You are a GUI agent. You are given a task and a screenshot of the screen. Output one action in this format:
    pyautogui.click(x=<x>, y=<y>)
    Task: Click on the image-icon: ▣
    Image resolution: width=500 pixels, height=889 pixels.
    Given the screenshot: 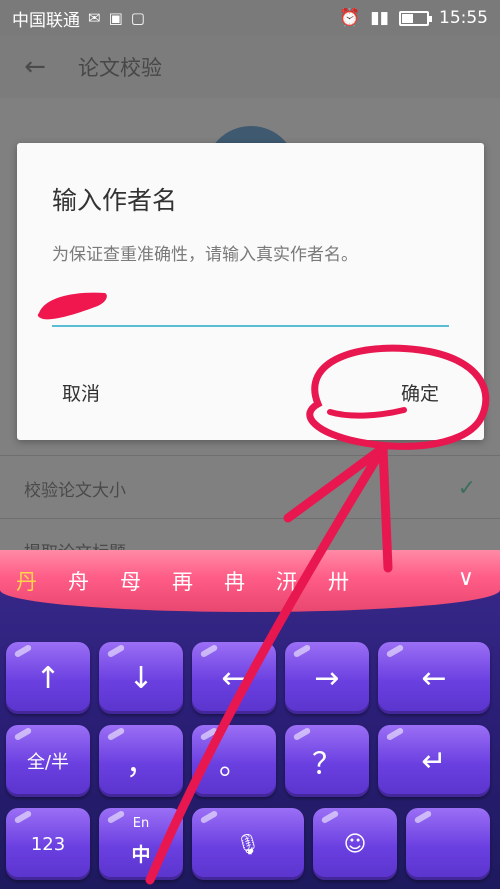 What is the action you would take?
    pyautogui.click(x=115, y=18)
    